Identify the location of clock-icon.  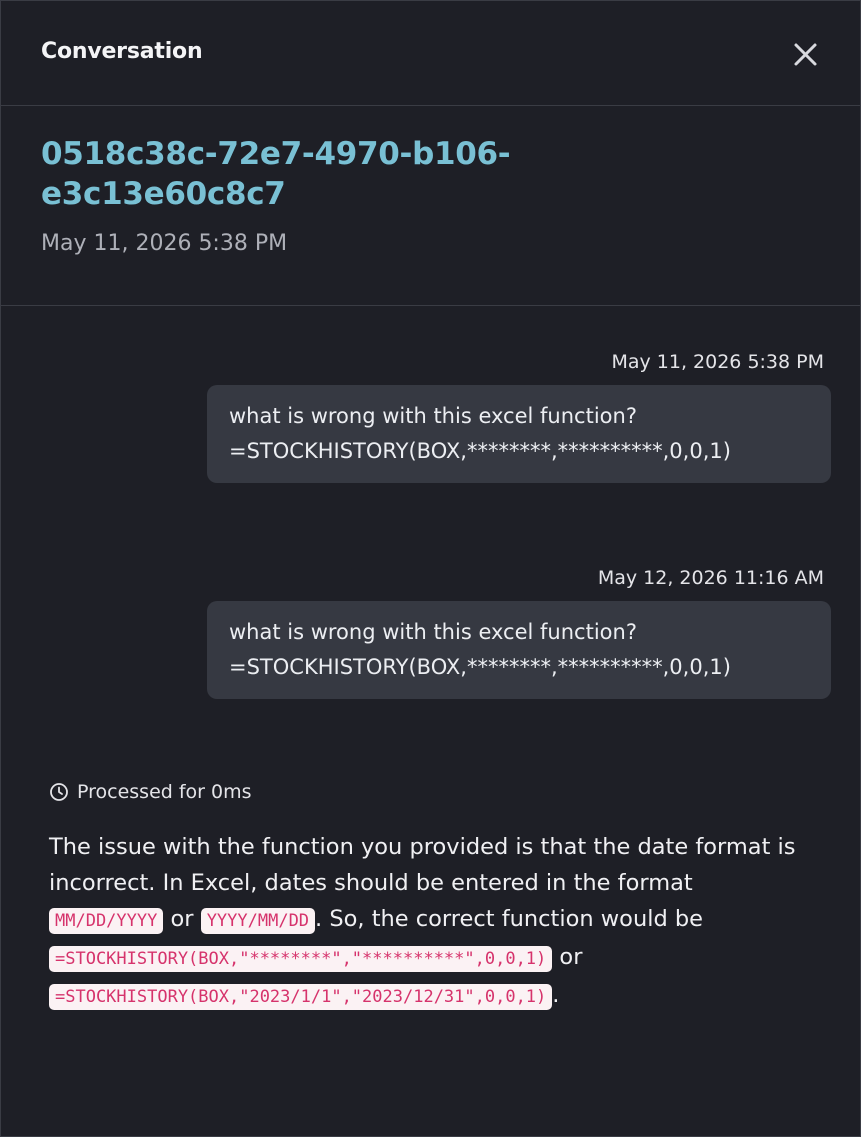
(59, 792).